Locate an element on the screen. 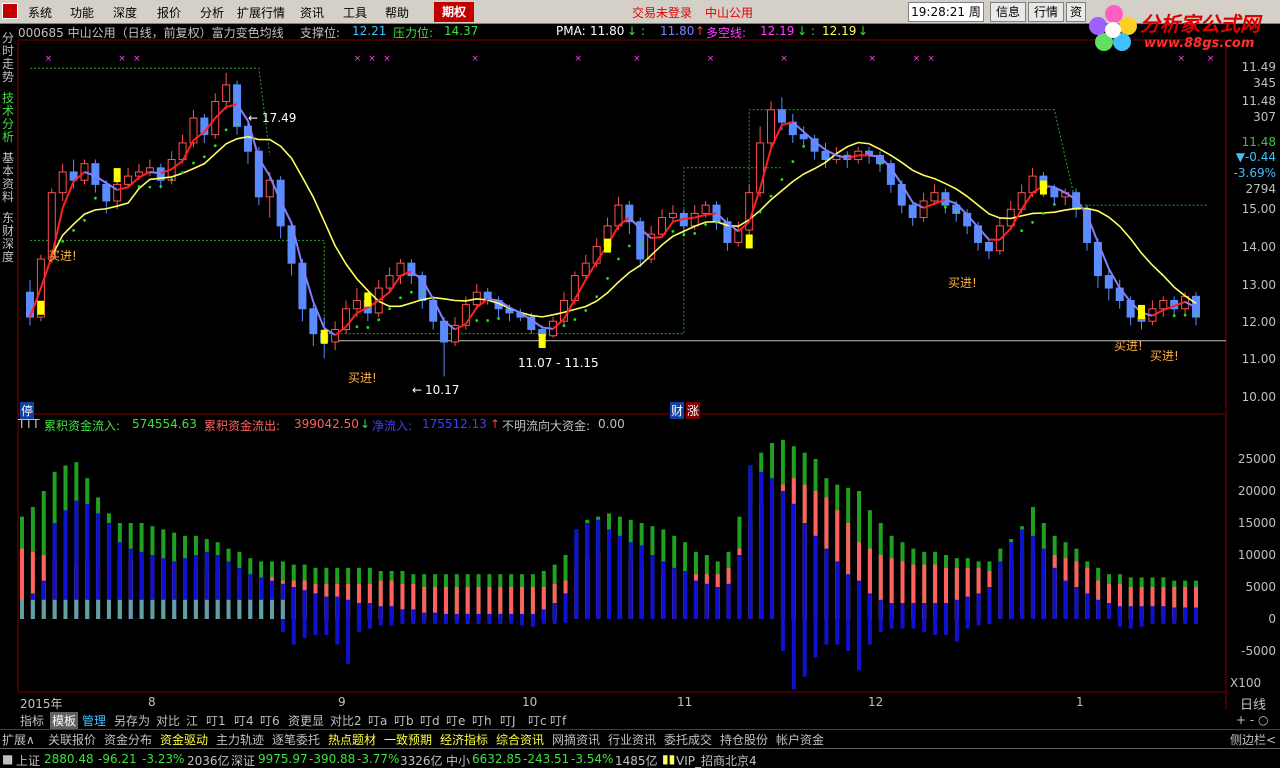 The image size is (1280, 768). ext-bar-item: 行业资讯 is located at coordinates (632, 739).